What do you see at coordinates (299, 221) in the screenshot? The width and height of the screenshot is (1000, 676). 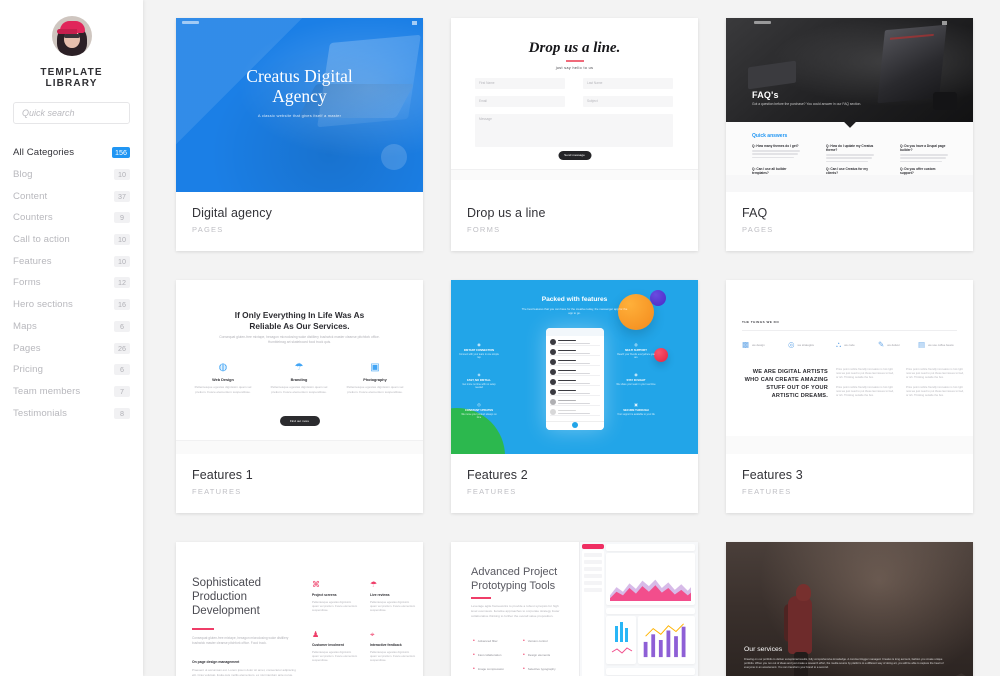 I see `card-footer: Digital agency PAGES` at bounding box center [299, 221].